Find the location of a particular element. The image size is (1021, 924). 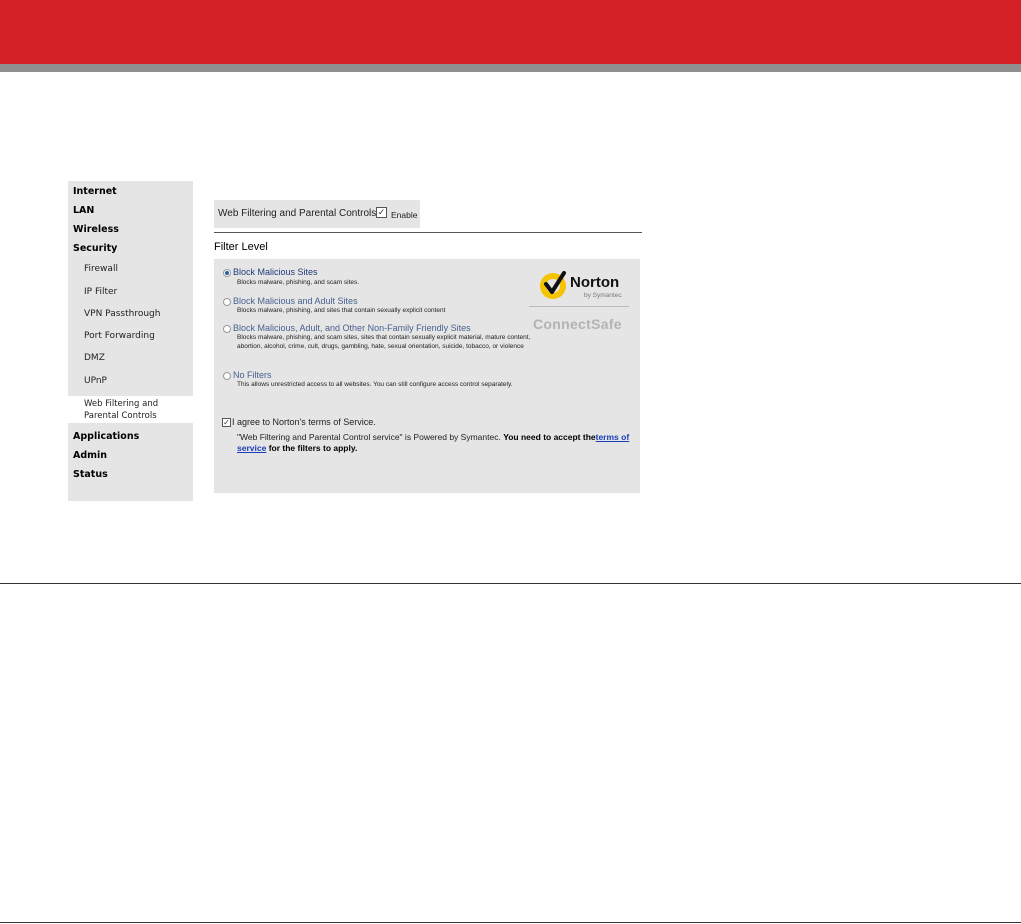

logo-divider is located at coordinates (579, 306).